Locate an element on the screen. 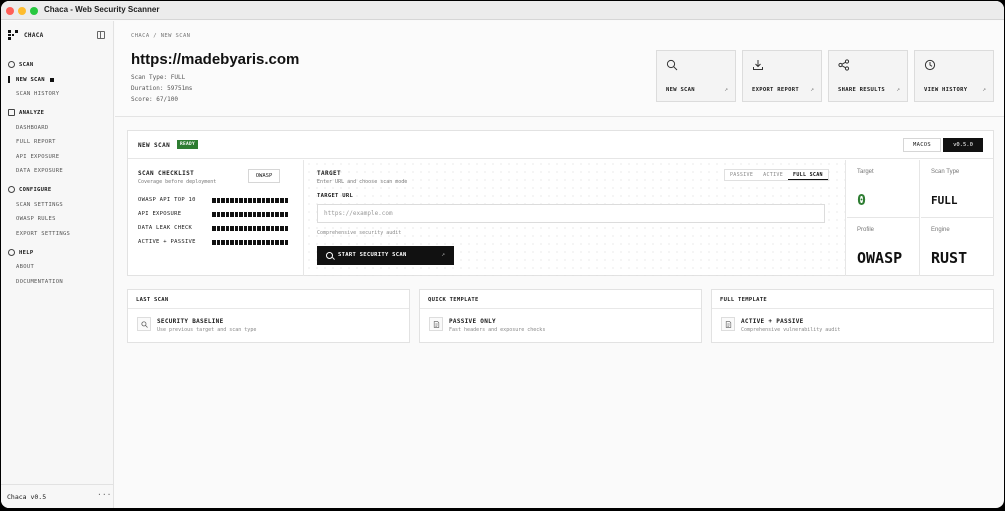 The height and width of the screenshot is (511, 1005). stat-label: Engine is located at coordinates (940, 230).